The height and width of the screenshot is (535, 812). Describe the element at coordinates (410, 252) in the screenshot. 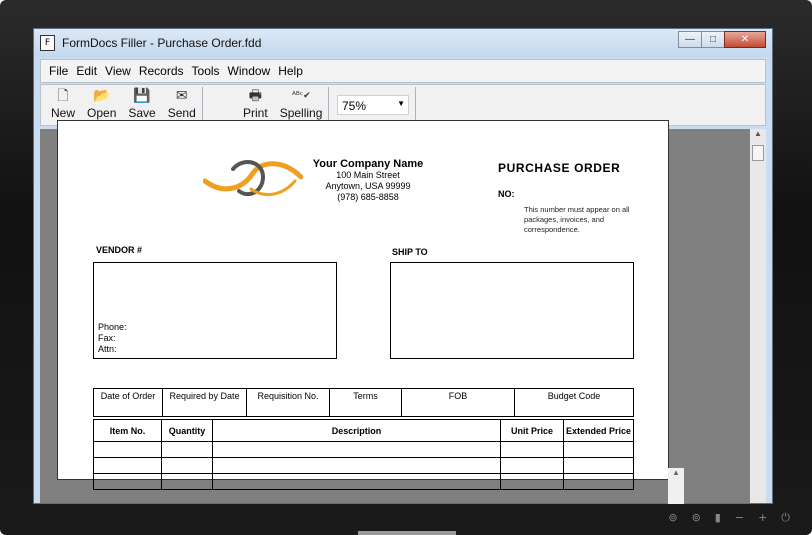

I see `ship-to-label: SHIP TO` at that location.